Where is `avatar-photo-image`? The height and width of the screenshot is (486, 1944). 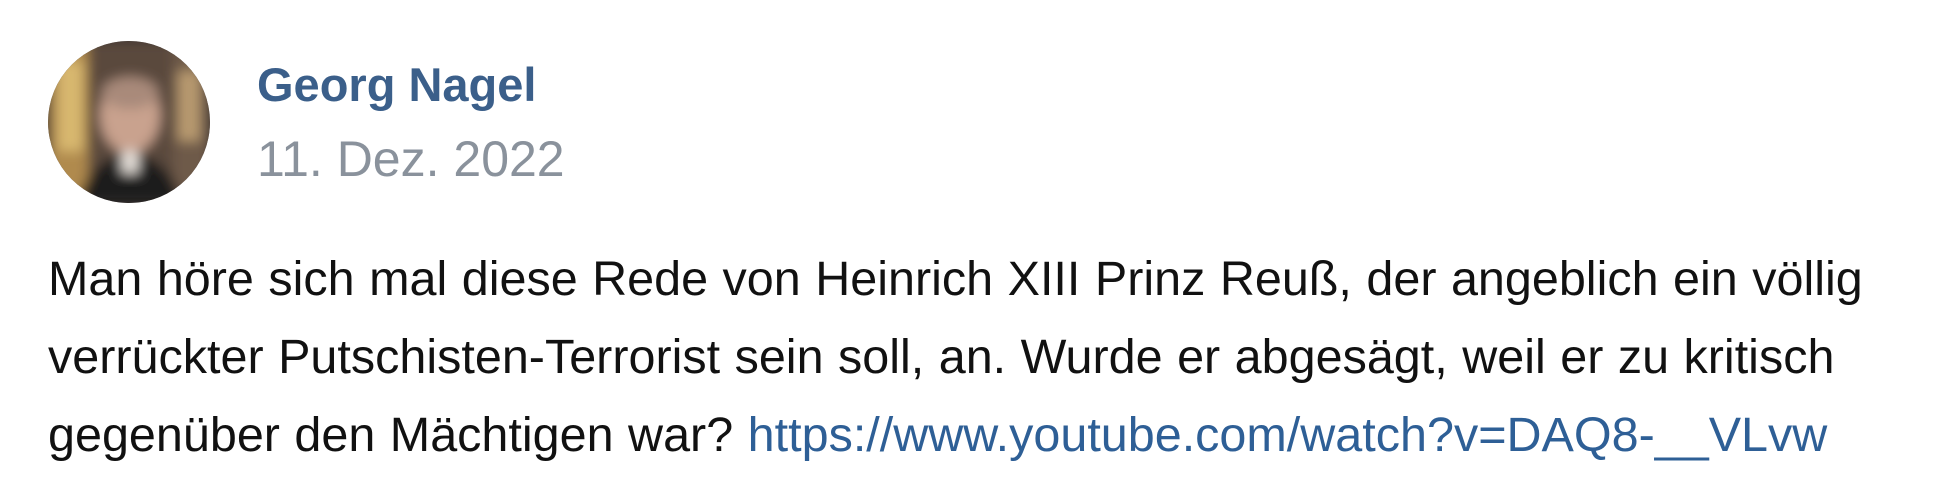
avatar-photo-image is located at coordinates (129, 122).